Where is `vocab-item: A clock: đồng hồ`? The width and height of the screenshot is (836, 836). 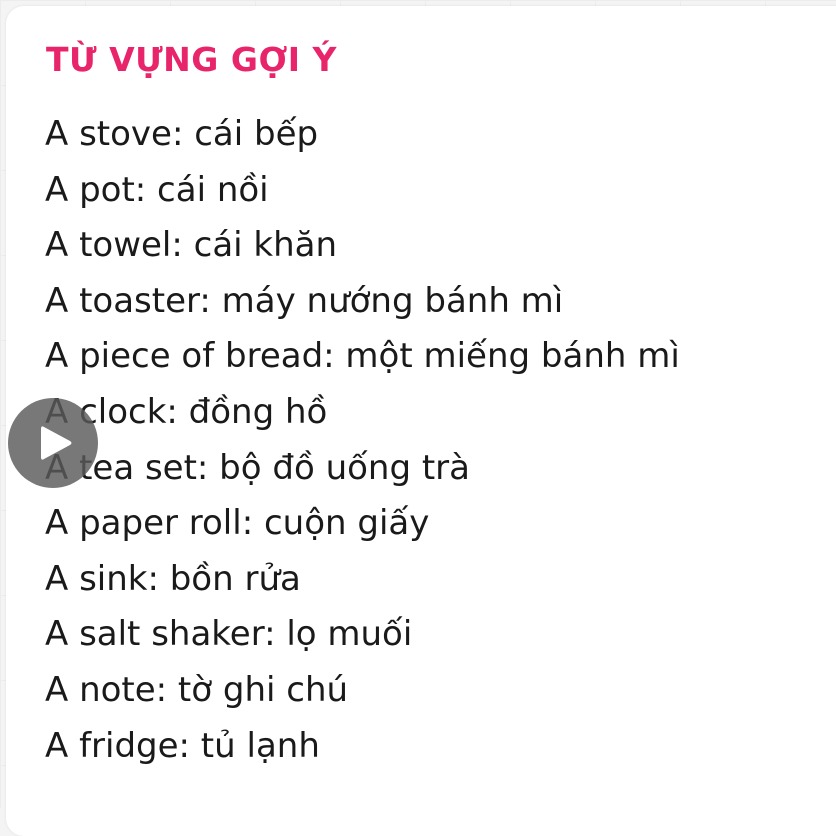 vocab-item: A clock: đồng hồ is located at coordinates (362, 413).